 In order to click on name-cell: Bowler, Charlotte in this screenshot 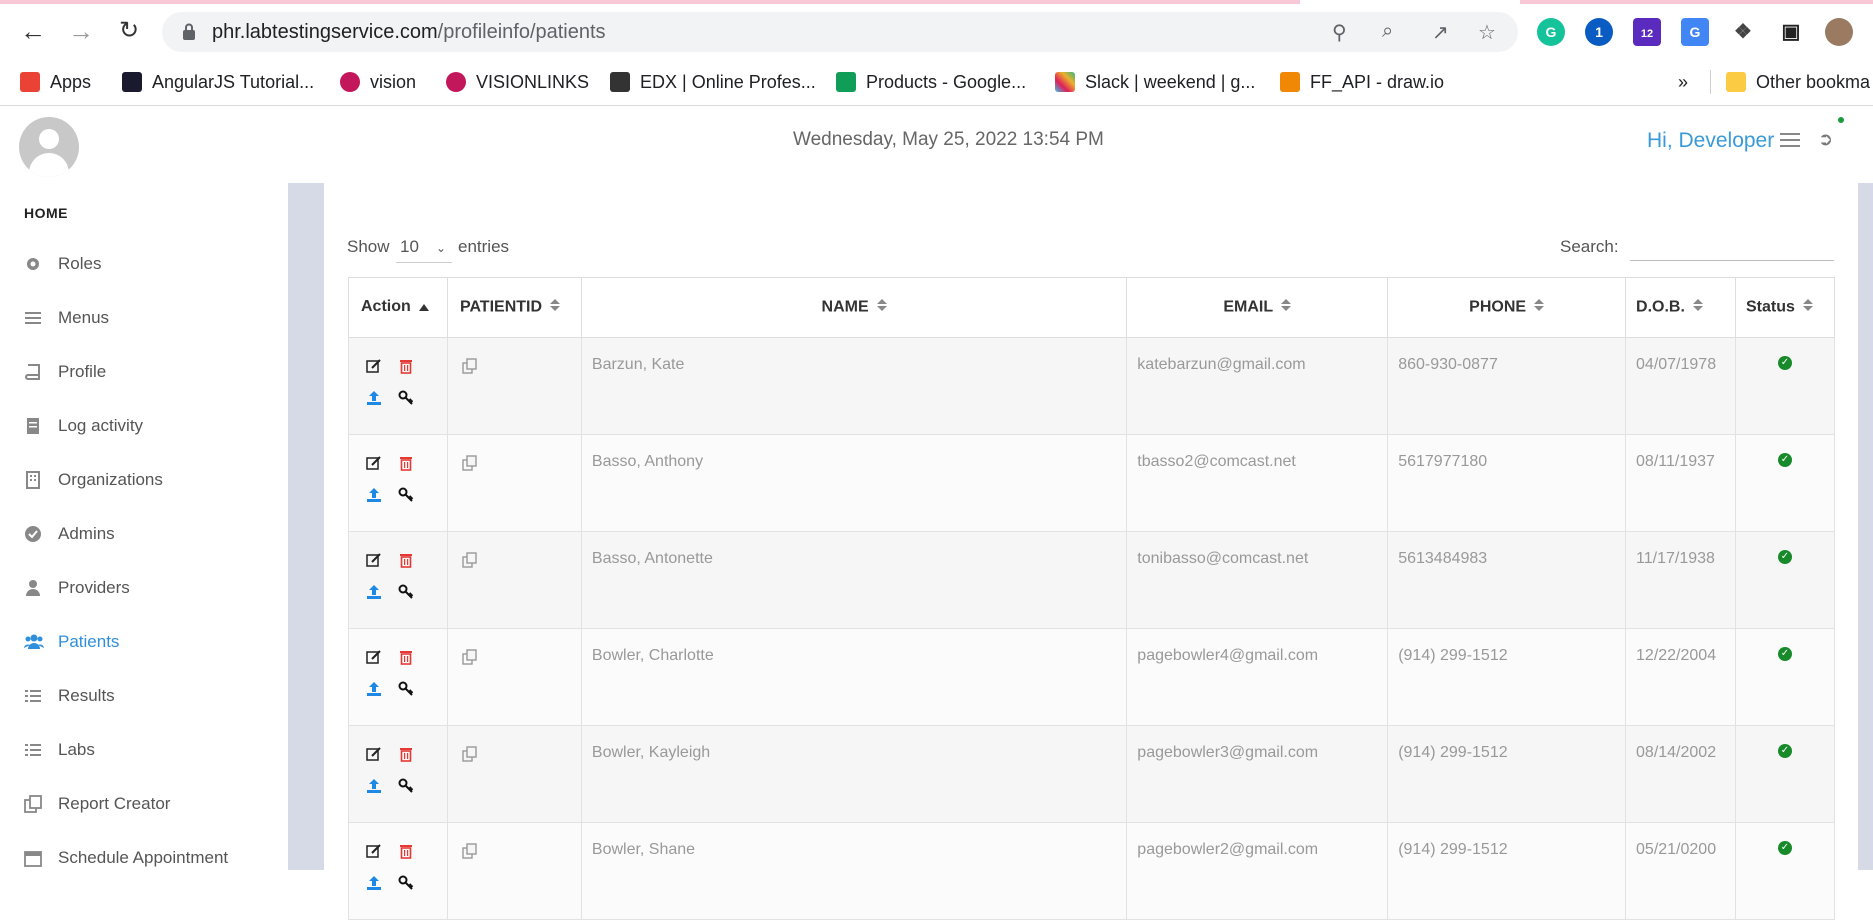, I will do `click(854, 677)`.